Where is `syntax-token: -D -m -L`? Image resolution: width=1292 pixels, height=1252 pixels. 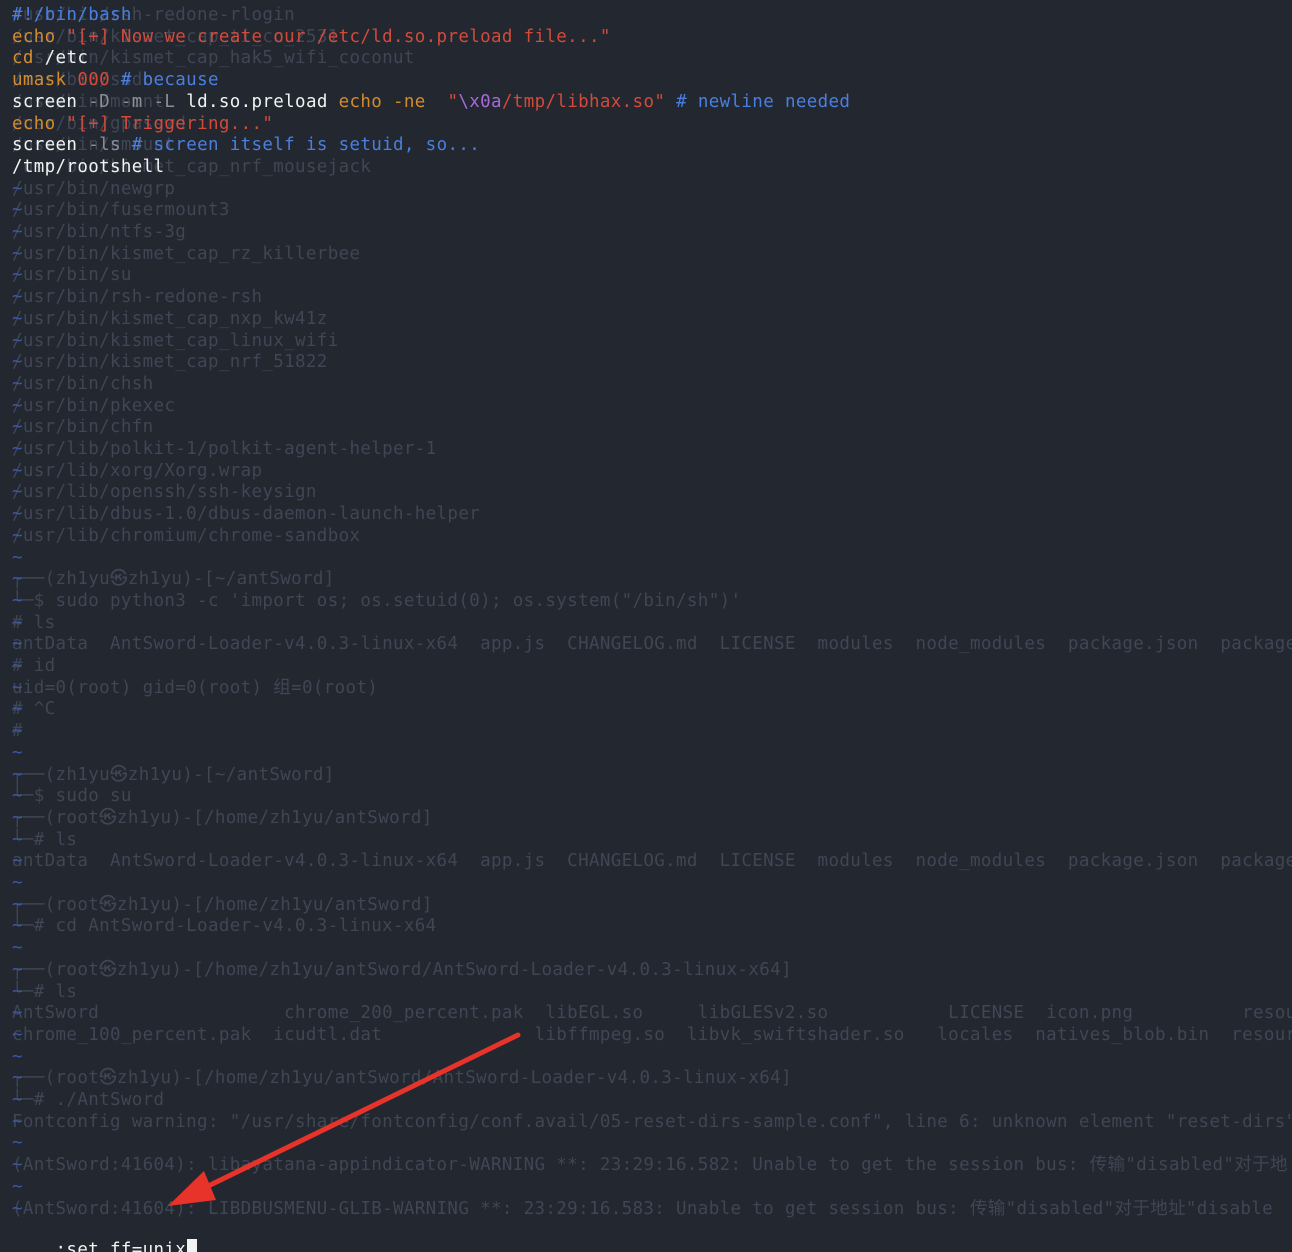
syntax-token: -D -m -L is located at coordinates (126, 101).